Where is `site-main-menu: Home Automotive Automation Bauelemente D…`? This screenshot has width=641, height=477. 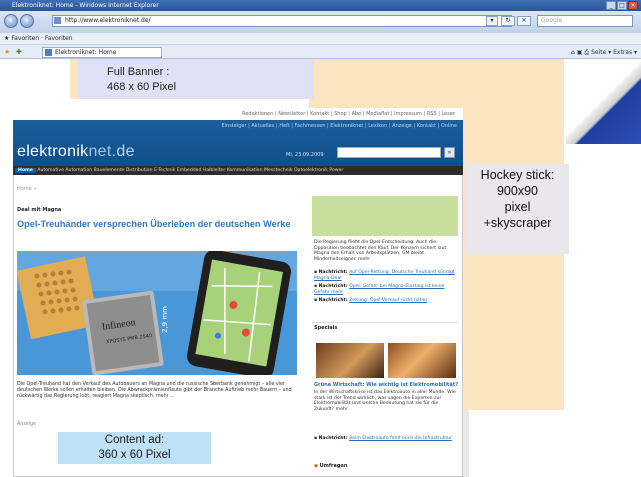 site-main-menu: Home Automotive Automation Bauelemente D… is located at coordinates (238, 170).